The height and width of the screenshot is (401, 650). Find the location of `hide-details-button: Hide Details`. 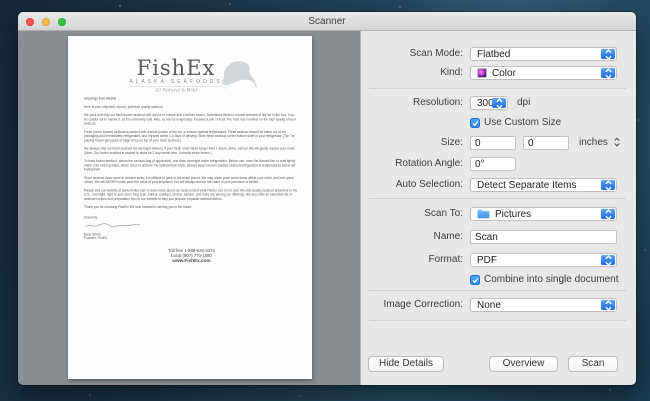

hide-details-button: Hide Details is located at coordinates (406, 364).